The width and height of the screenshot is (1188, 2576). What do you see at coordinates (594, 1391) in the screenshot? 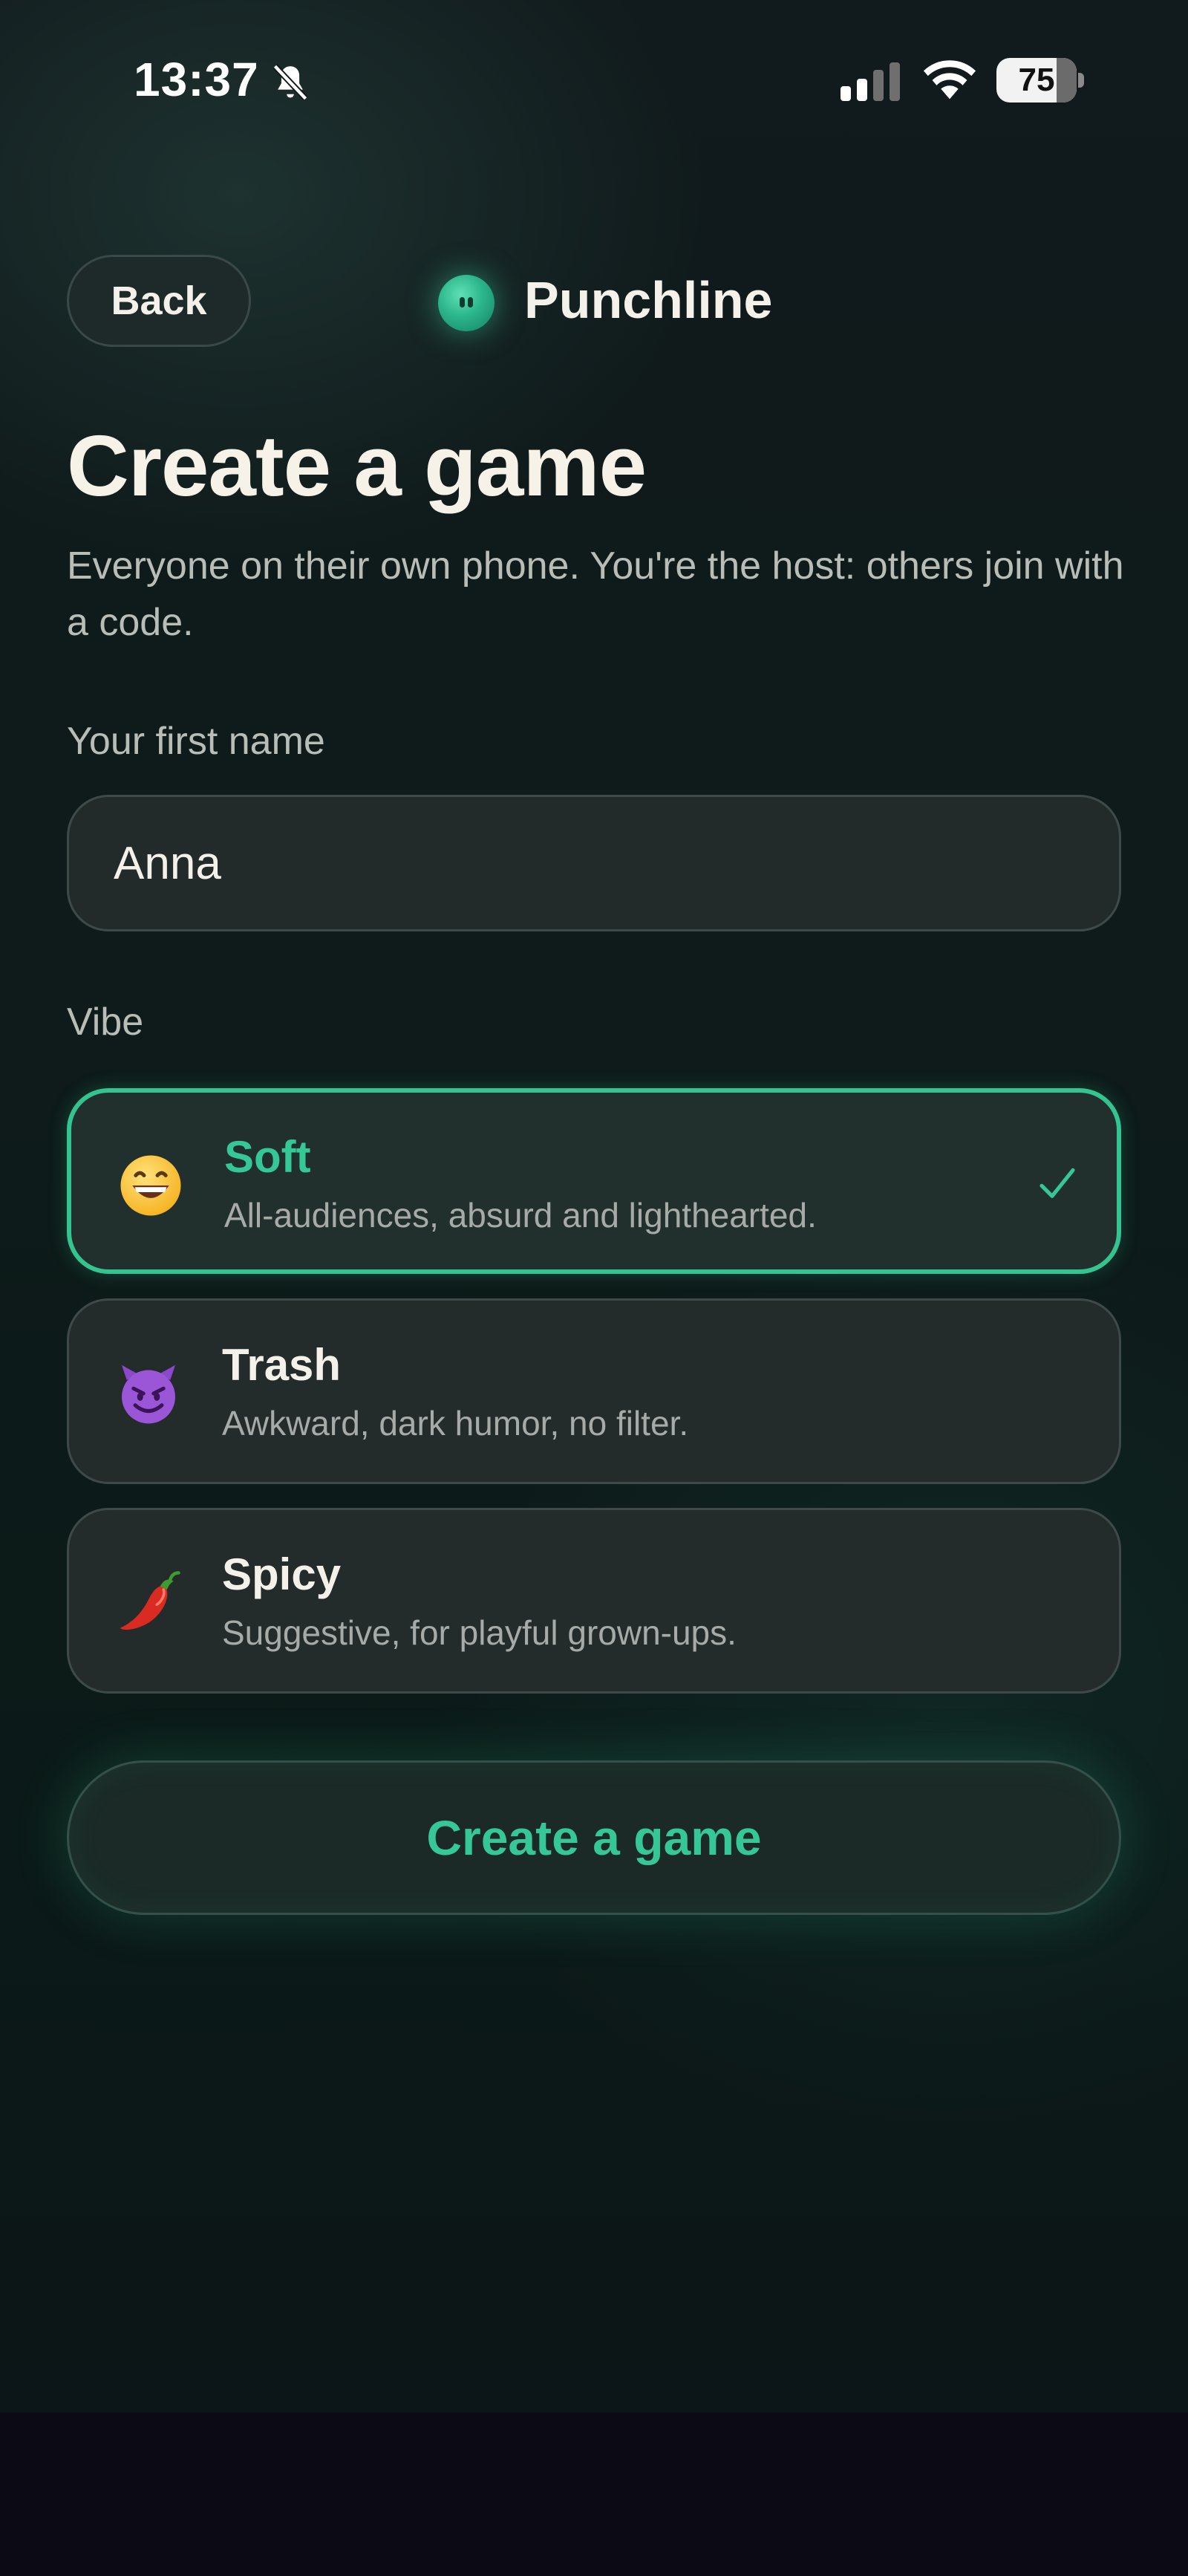
I see `vibe-option-trash: Trash Awkward, dark humor, no filter.` at bounding box center [594, 1391].